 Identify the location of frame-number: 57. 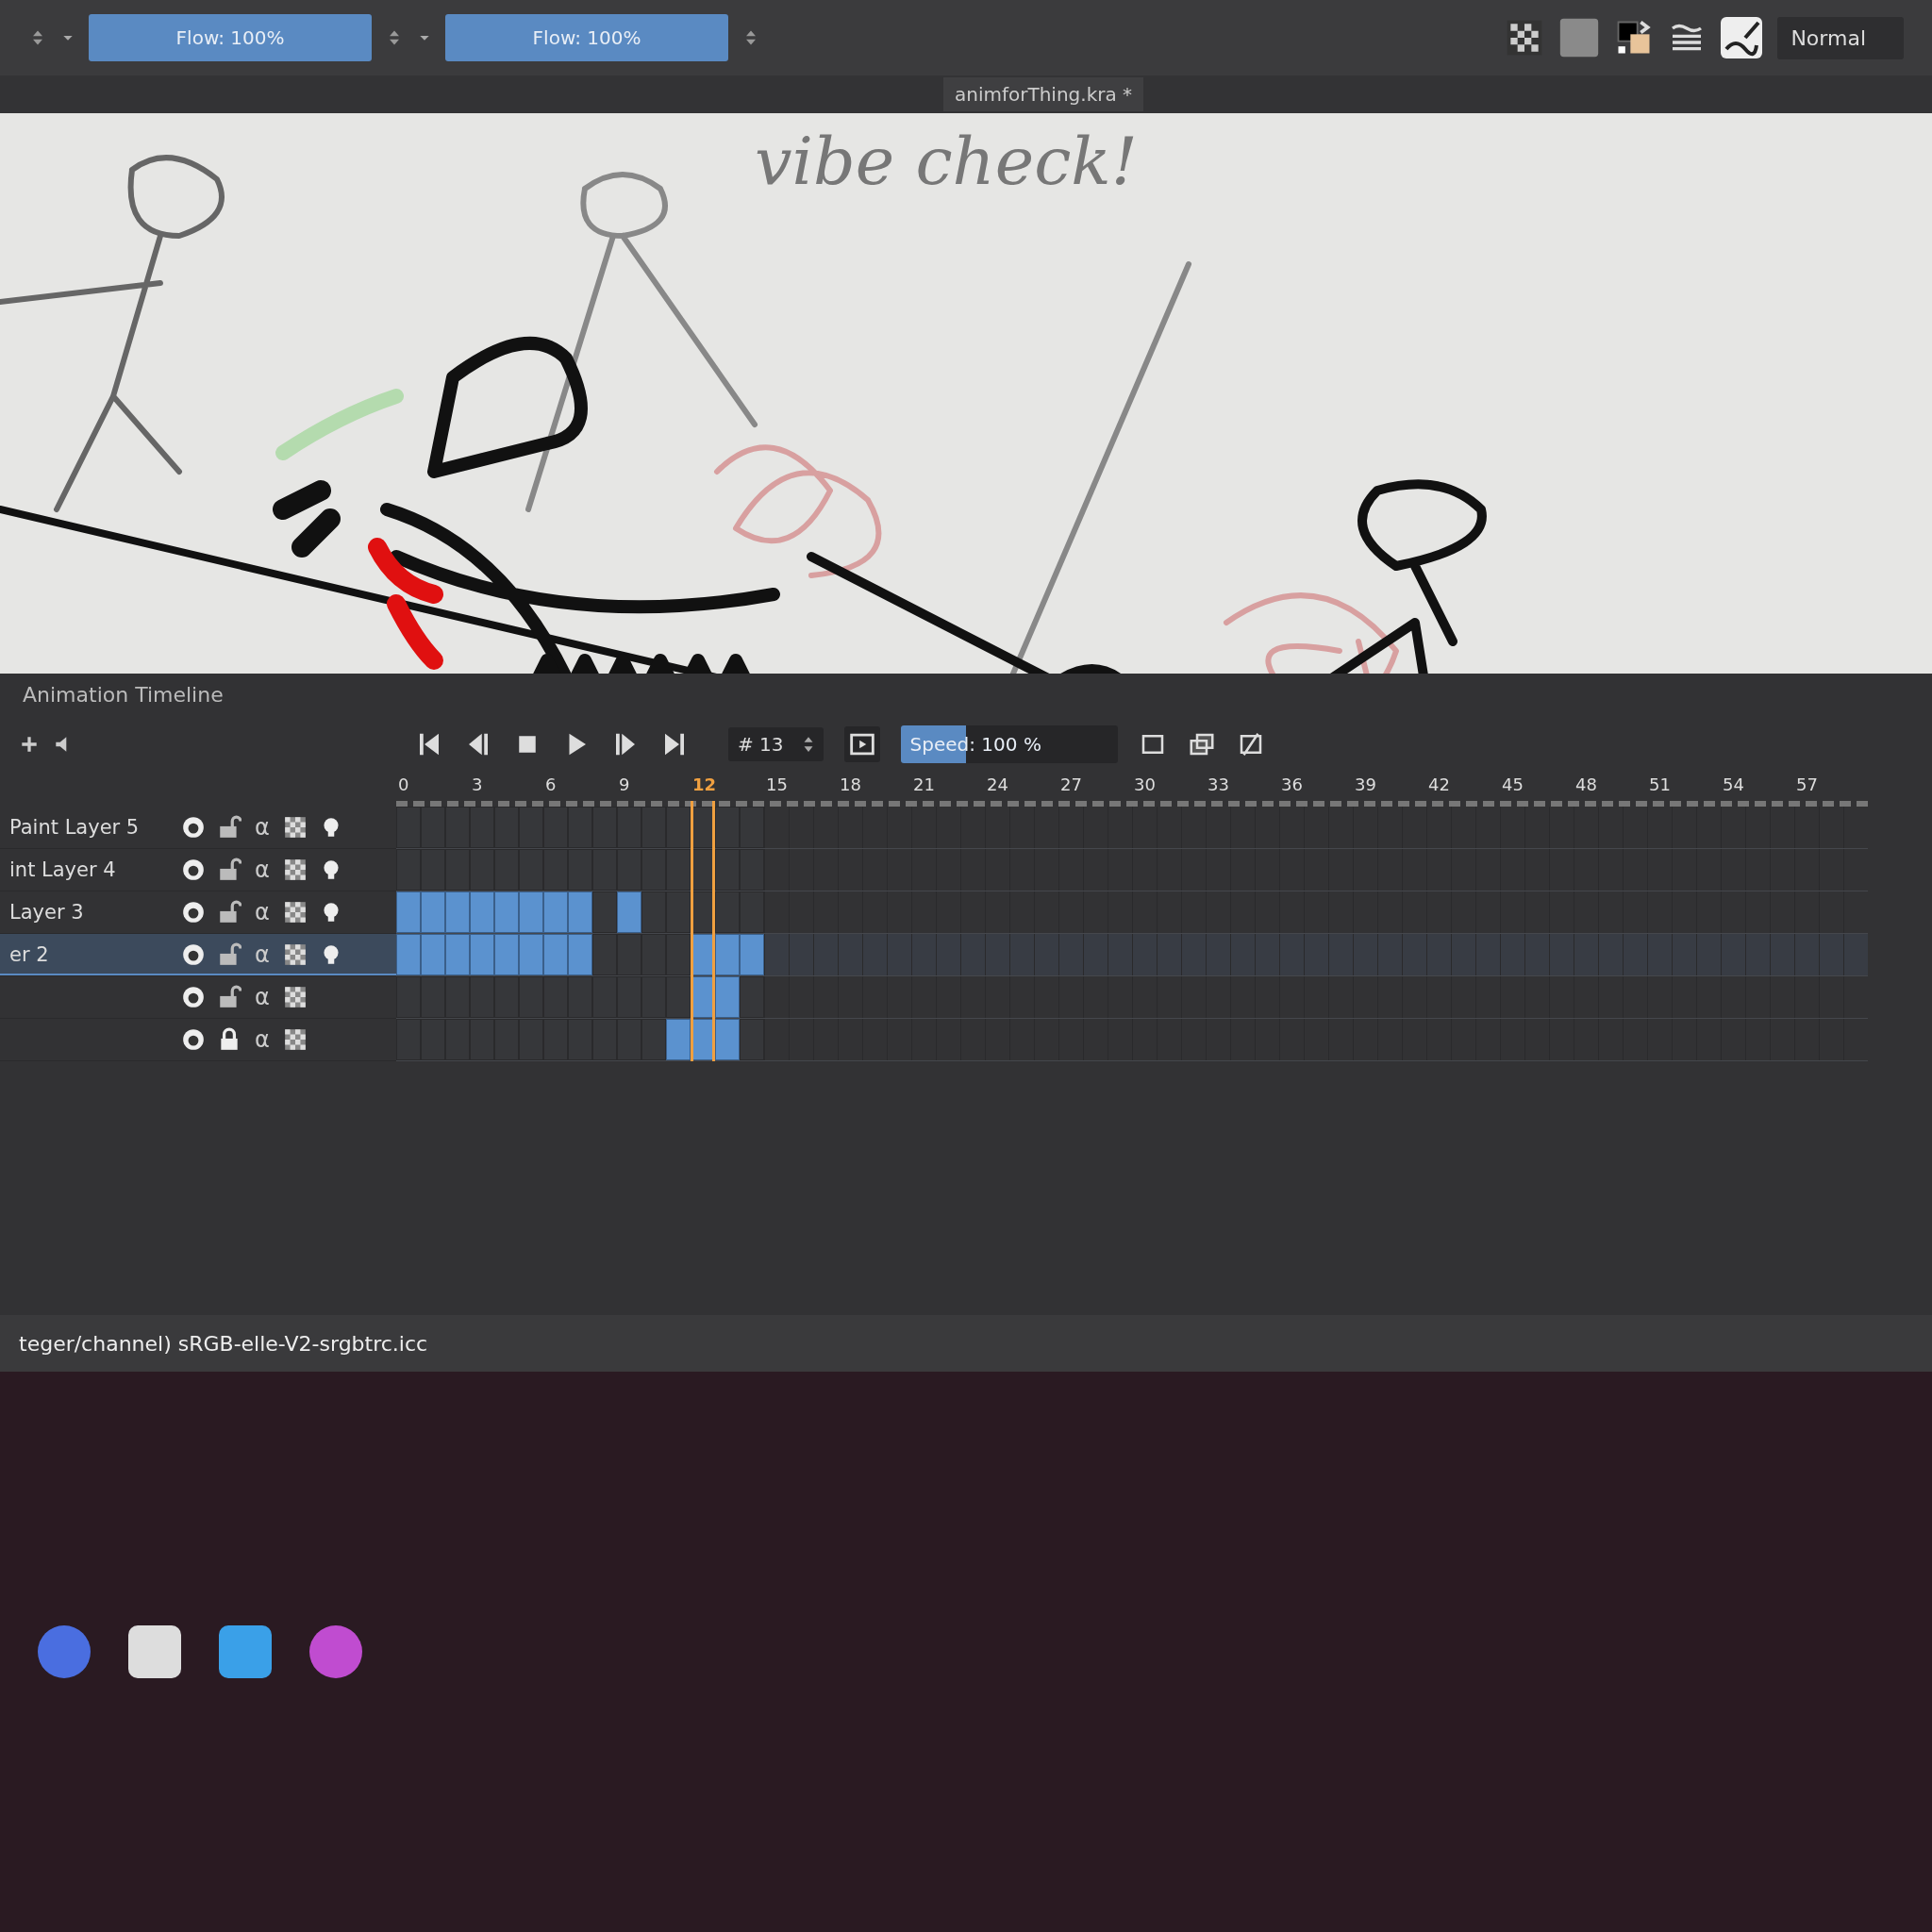
(1807, 784).